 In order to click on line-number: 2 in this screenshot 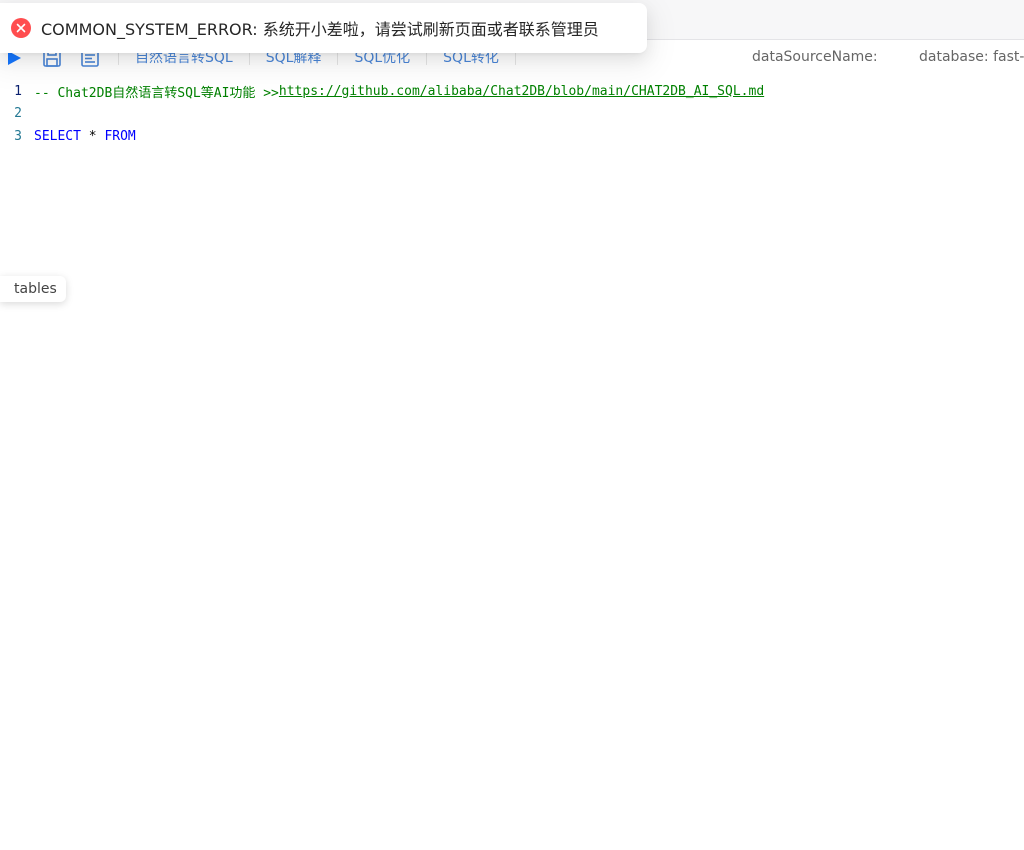, I will do `click(18, 113)`.